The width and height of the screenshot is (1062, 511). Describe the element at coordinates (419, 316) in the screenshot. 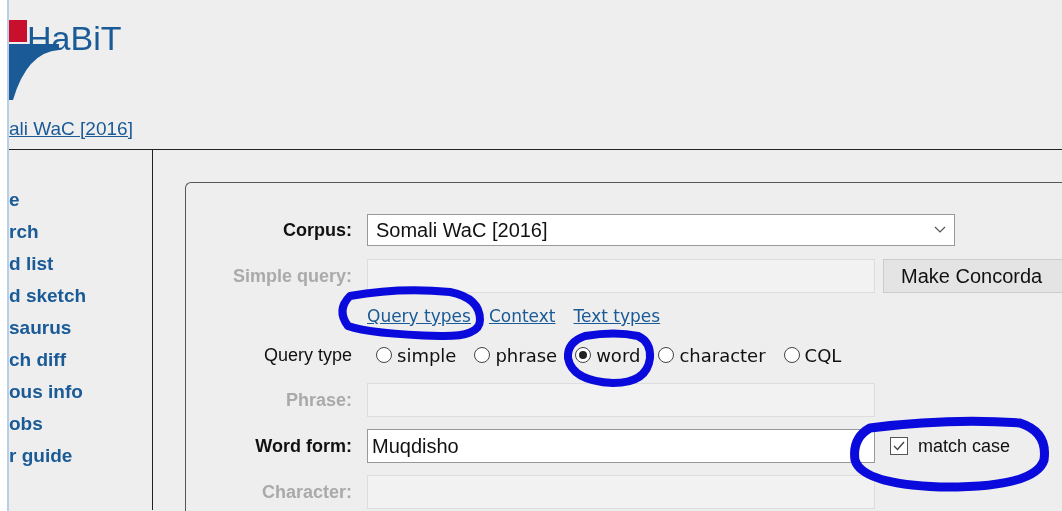

I see `tab-link: Query types` at that location.